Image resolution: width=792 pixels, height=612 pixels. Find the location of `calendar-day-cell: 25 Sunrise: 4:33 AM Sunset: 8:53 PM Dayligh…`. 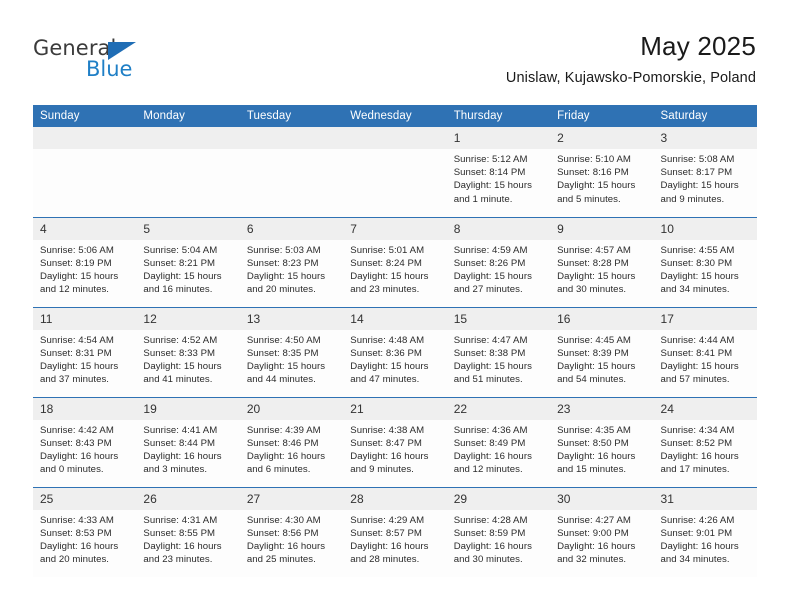

calendar-day-cell: 25 Sunrise: 4:33 AM Sunset: 8:53 PM Dayligh… is located at coordinates (85, 531).